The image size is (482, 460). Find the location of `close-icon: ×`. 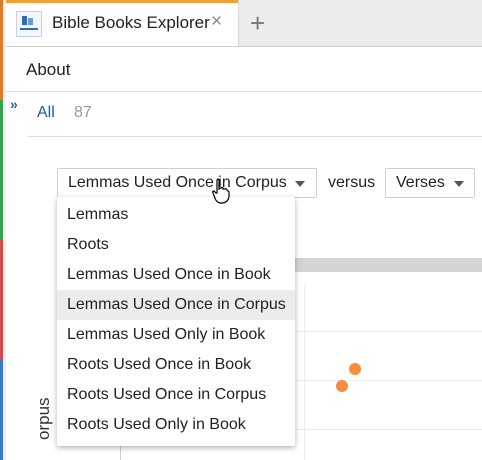

close-icon: × is located at coordinates (216, 22).